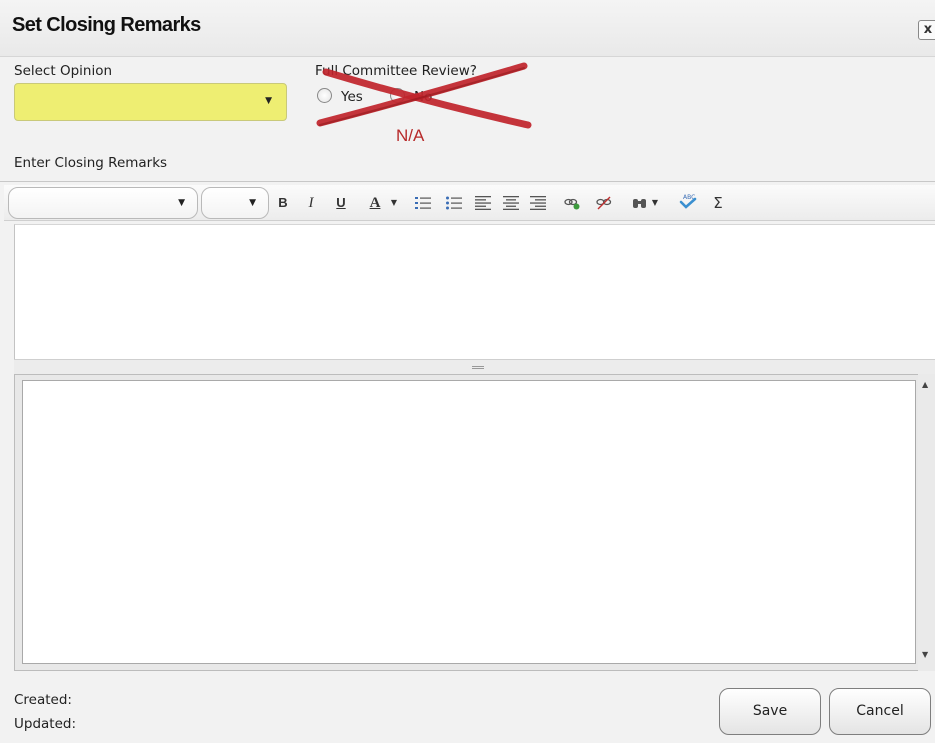 This screenshot has height=743, width=935. What do you see at coordinates (454, 203) in the screenshot?
I see `bullet-list-icon` at bounding box center [454, 203].